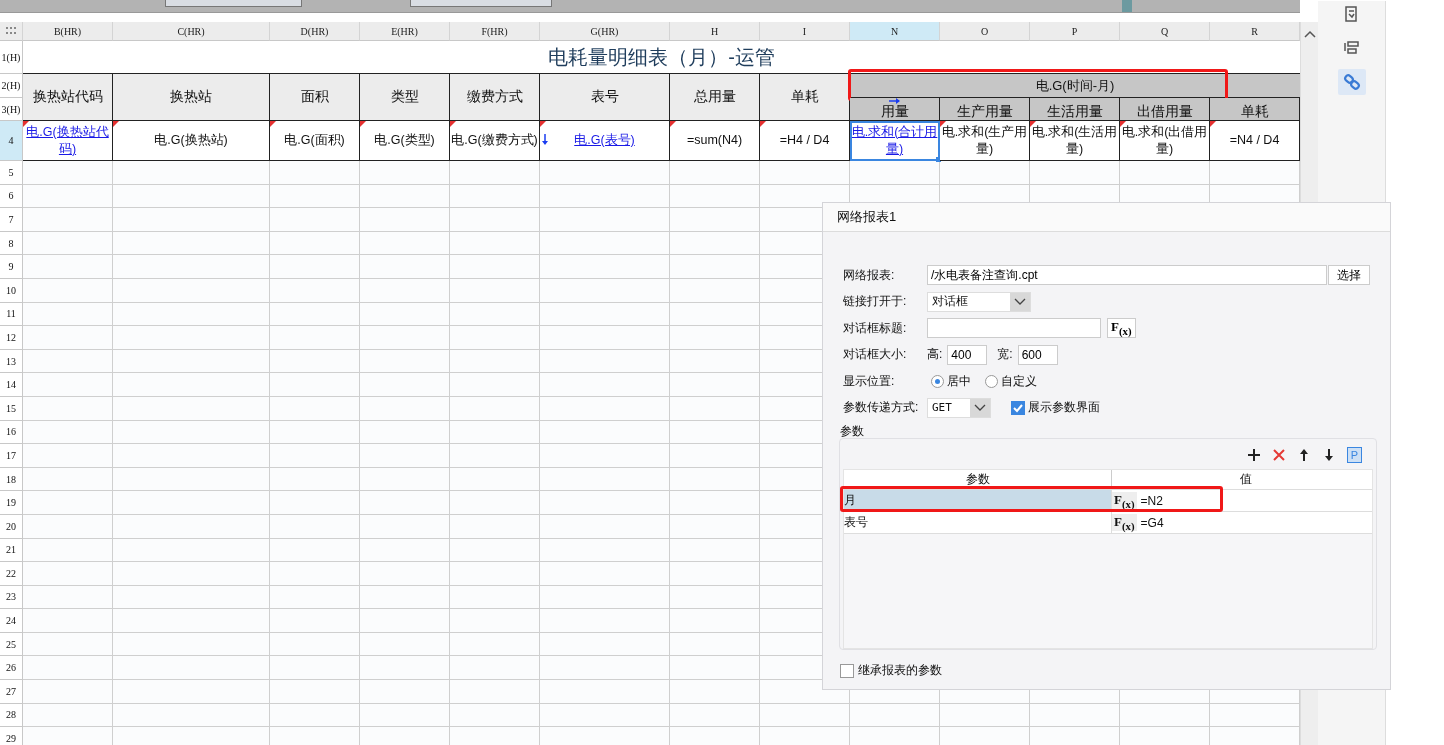  I want to click on row-header: 2(H), so click(11, 86).